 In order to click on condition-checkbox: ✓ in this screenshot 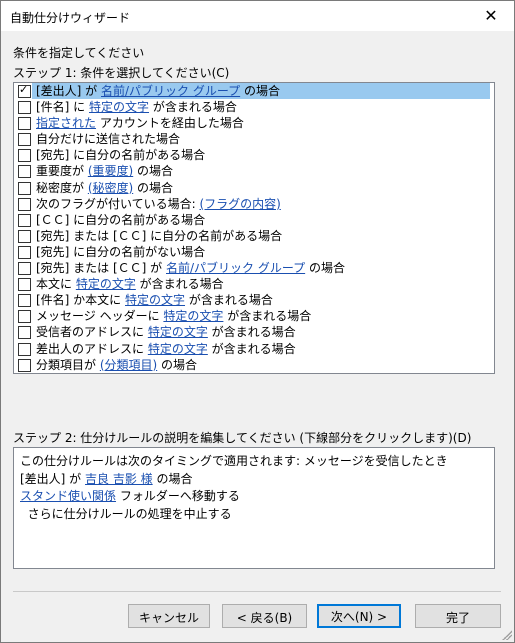, I will do `click(24, 90)`.